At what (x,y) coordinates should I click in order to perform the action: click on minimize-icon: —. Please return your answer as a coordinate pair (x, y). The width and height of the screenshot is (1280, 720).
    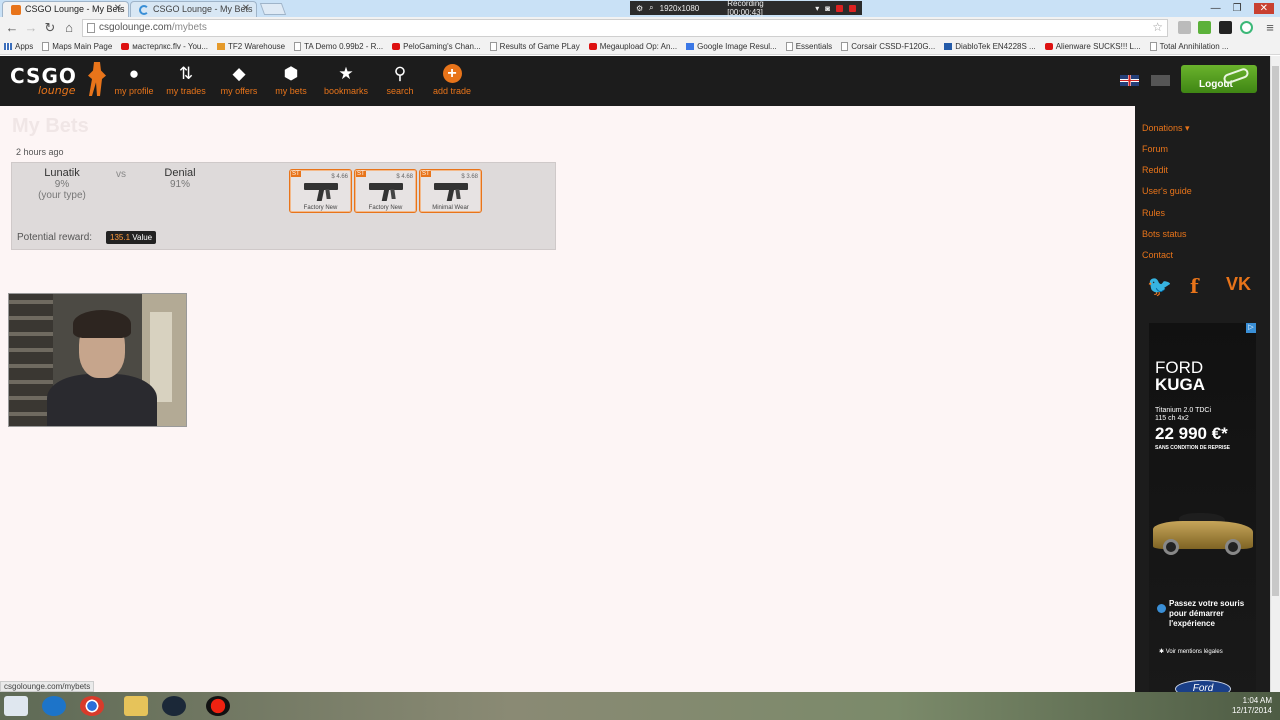
    Looking at the image, I should click on (1216, 8).